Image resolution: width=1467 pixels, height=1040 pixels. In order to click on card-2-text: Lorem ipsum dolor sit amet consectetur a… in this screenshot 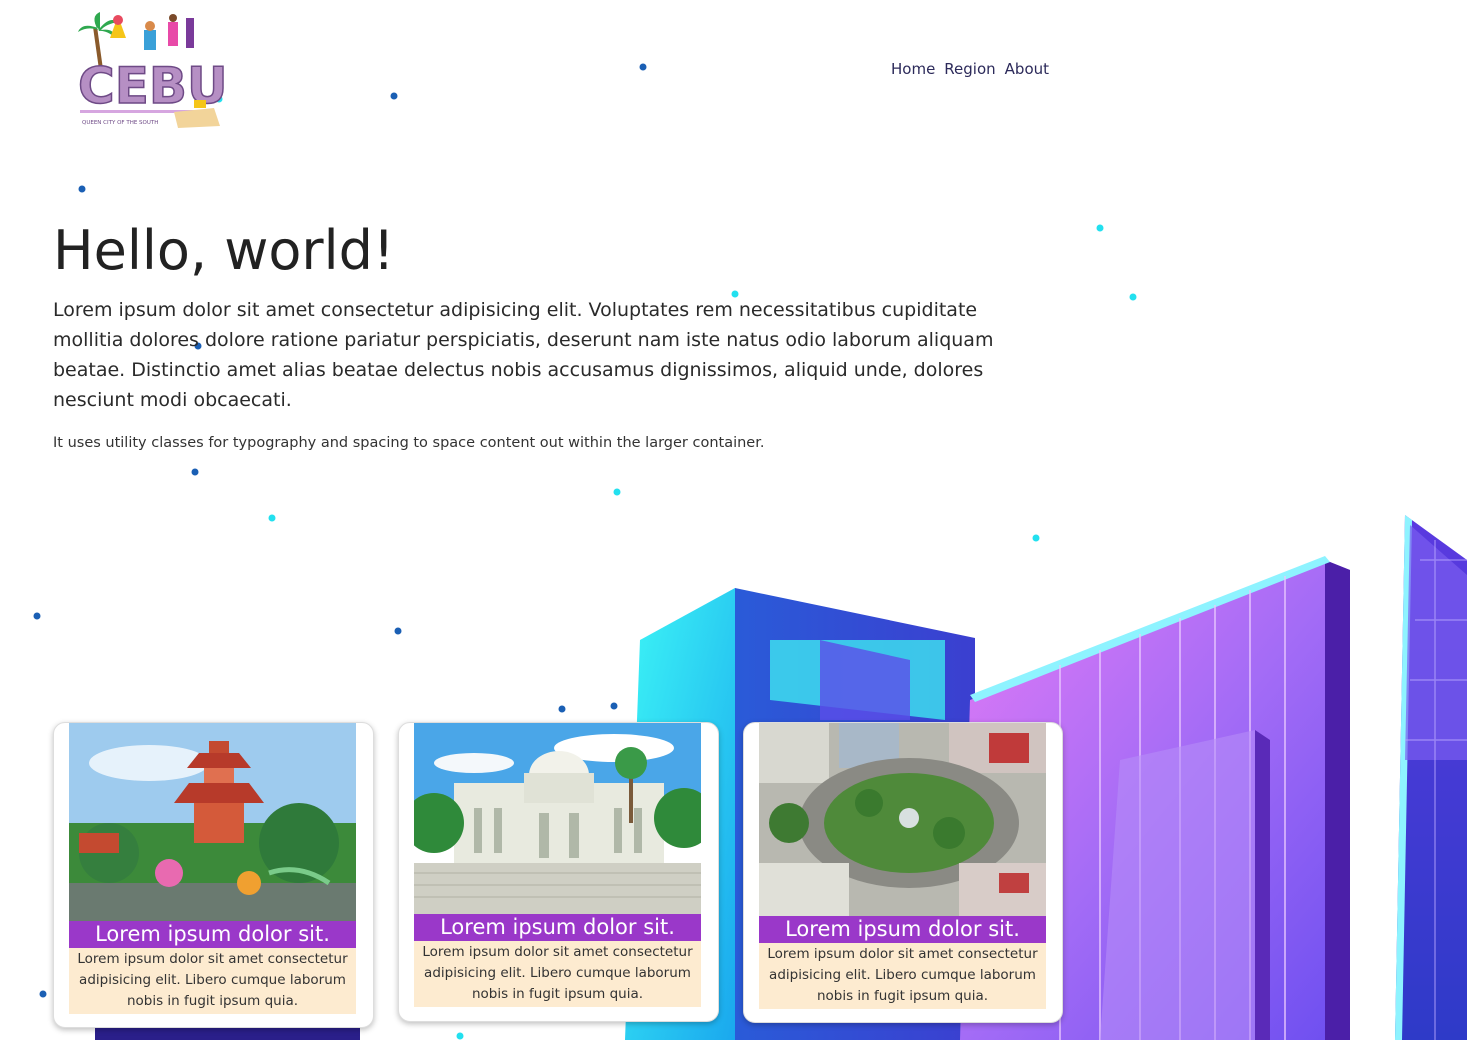, I will do `click(557, 974)`.